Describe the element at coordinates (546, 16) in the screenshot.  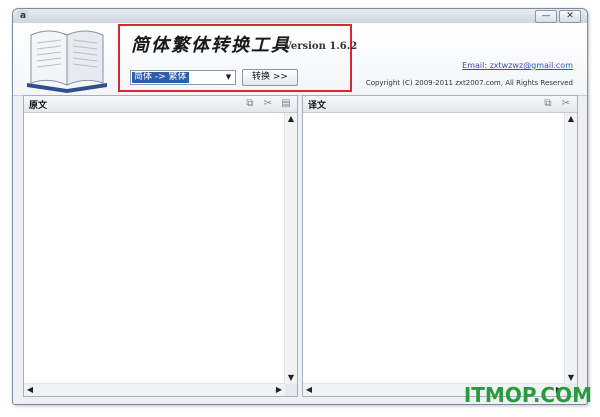
I see `minimize-button: —` at that location.